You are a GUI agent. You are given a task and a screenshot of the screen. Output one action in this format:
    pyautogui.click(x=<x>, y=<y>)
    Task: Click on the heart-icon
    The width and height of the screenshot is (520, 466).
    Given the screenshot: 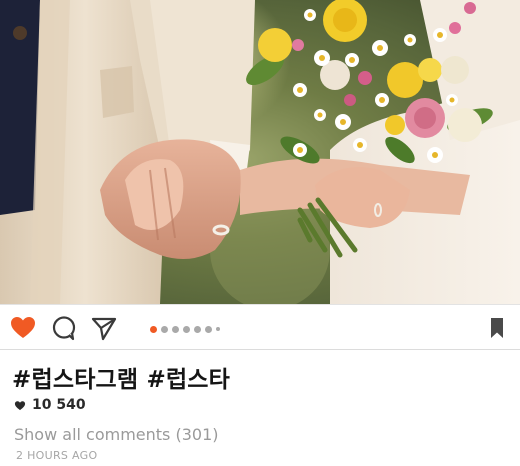 What is the action you would take?
    pyautogui.click(x=23, y=328)
    